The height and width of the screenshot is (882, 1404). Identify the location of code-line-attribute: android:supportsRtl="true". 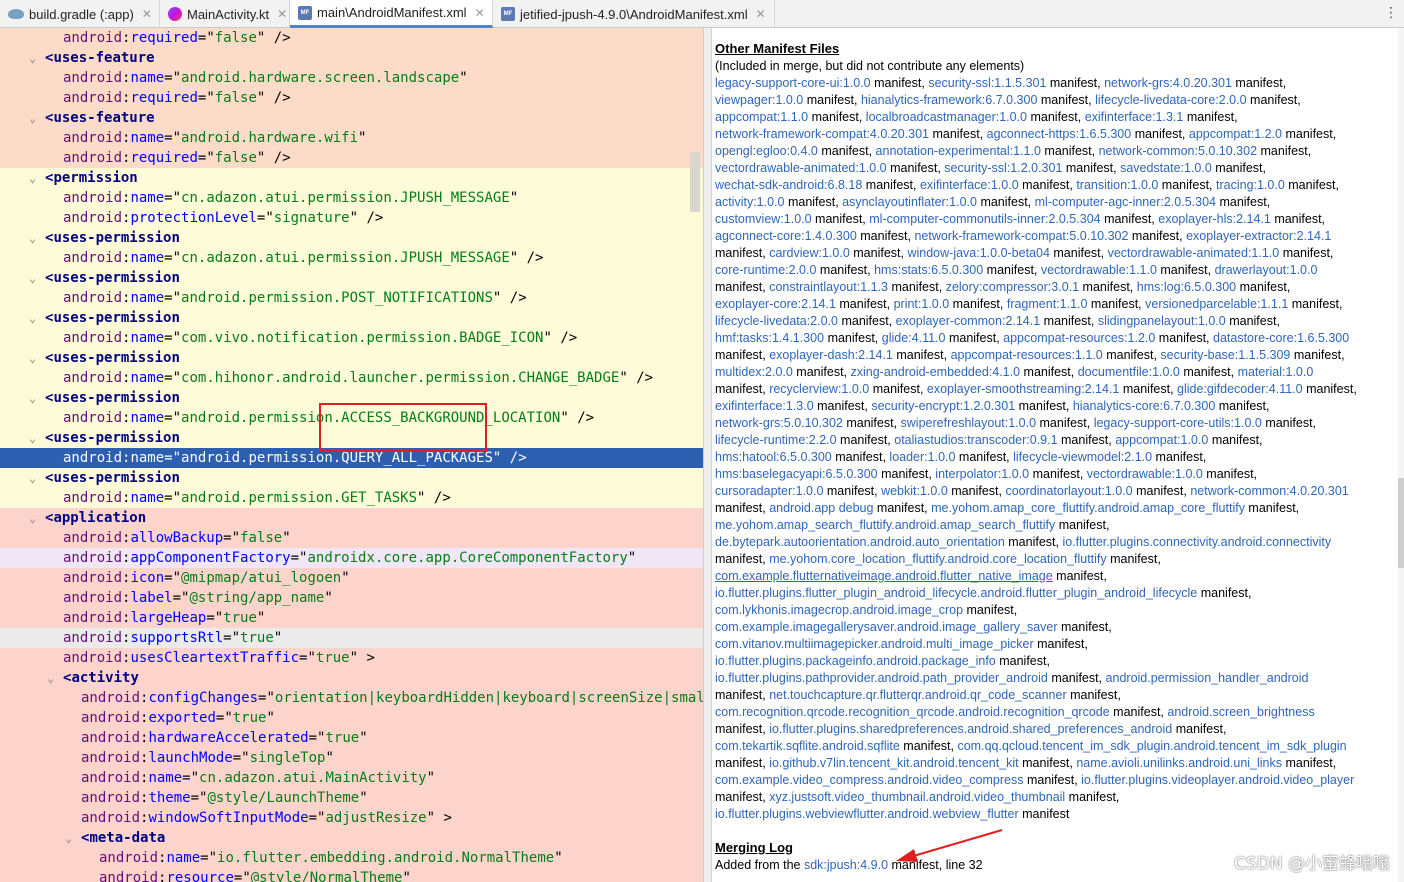
(351, 638).